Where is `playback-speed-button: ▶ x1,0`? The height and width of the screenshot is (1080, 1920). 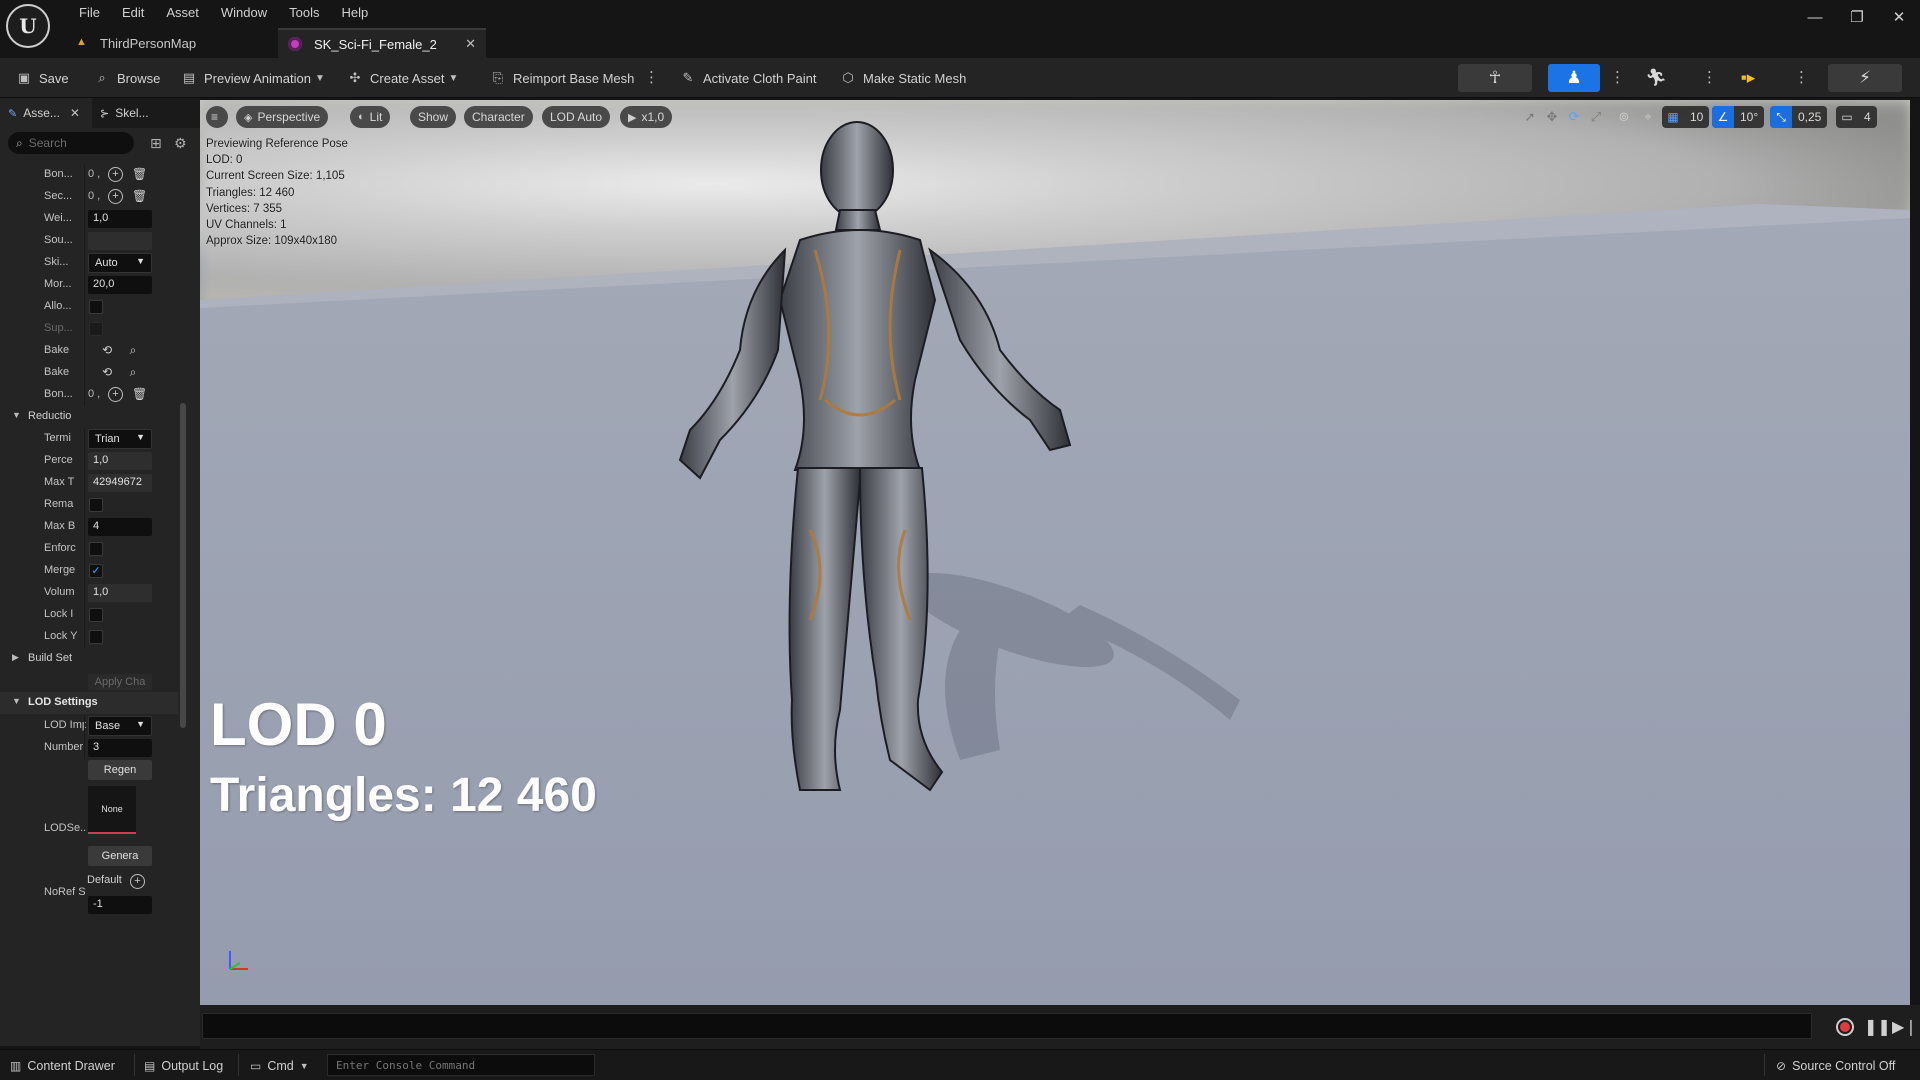 playback-speed-button: ▶ x1,0 is located at coordinates (646, 117).